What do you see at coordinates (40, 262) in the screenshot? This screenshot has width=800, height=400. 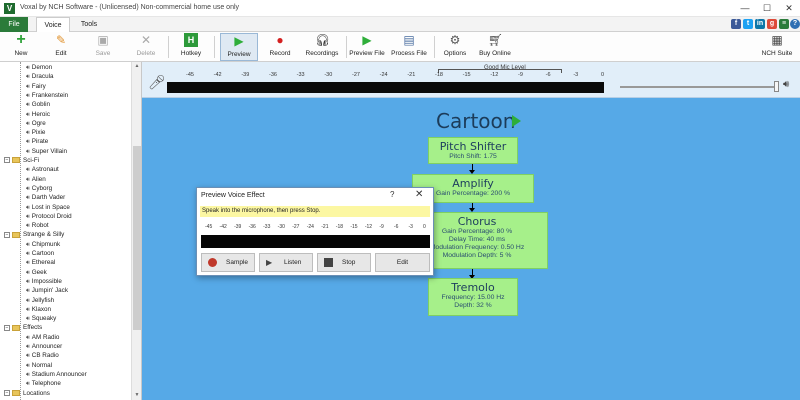 I see `tree-voice-item: 🔊︎ Ethereal` at bounding box center [40, 262].